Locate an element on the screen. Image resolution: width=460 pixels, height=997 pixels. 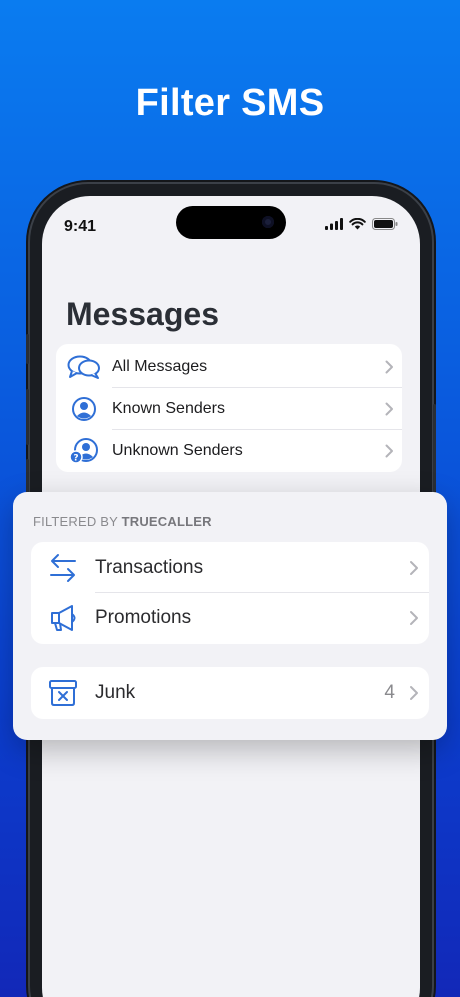
page-title: Messages is located at coordinates (142, 314).